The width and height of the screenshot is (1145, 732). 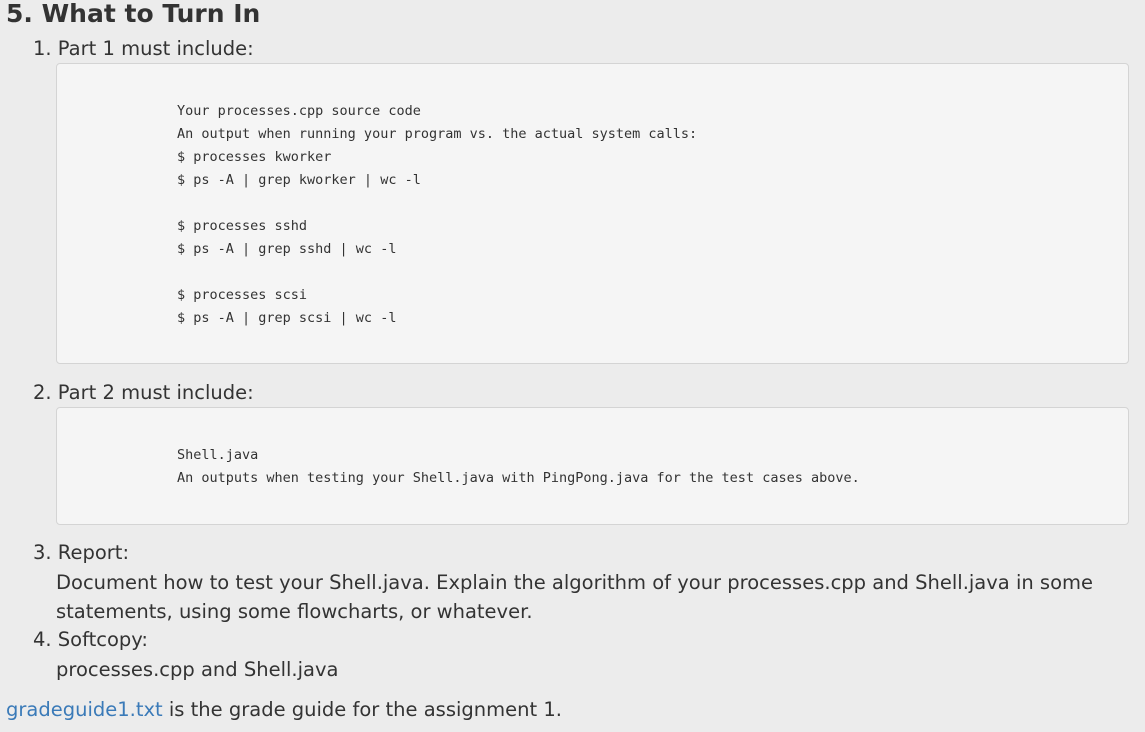 I want to click on item-4-heading: 4. Softcopy:, so click(x=91, y=639).